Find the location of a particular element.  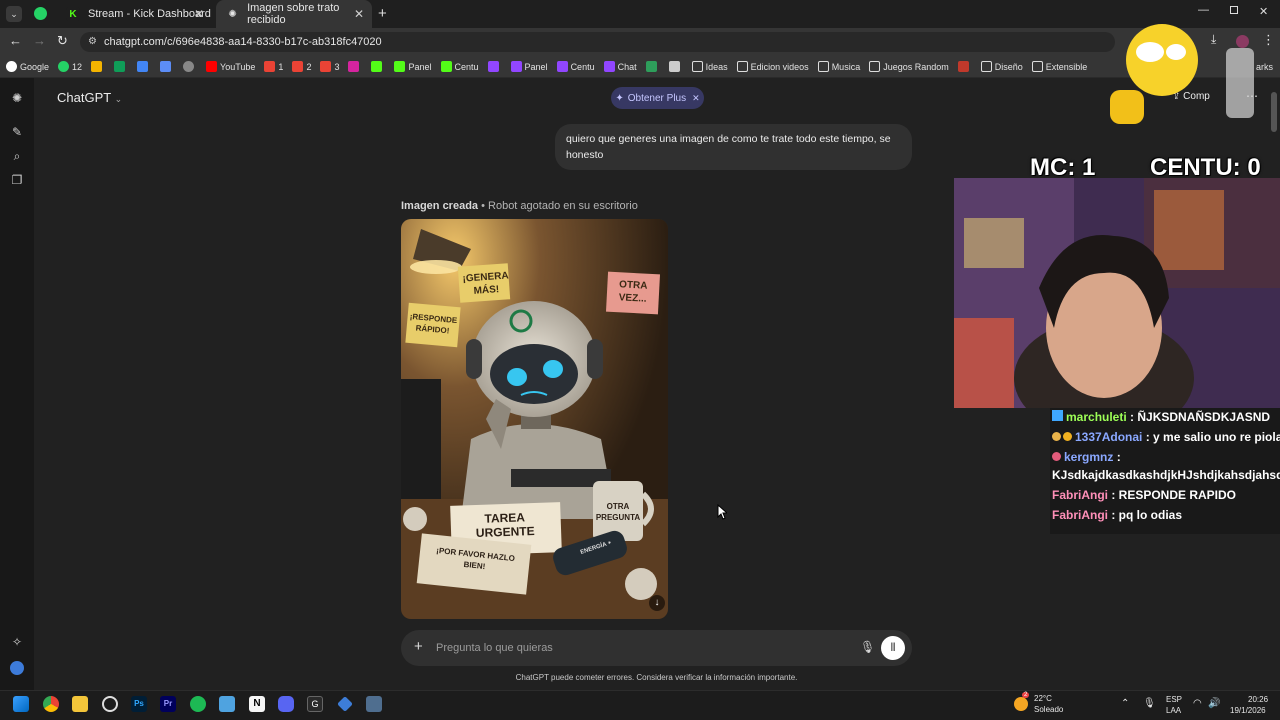

notion-icon: N is located at coordinates (257, 704).